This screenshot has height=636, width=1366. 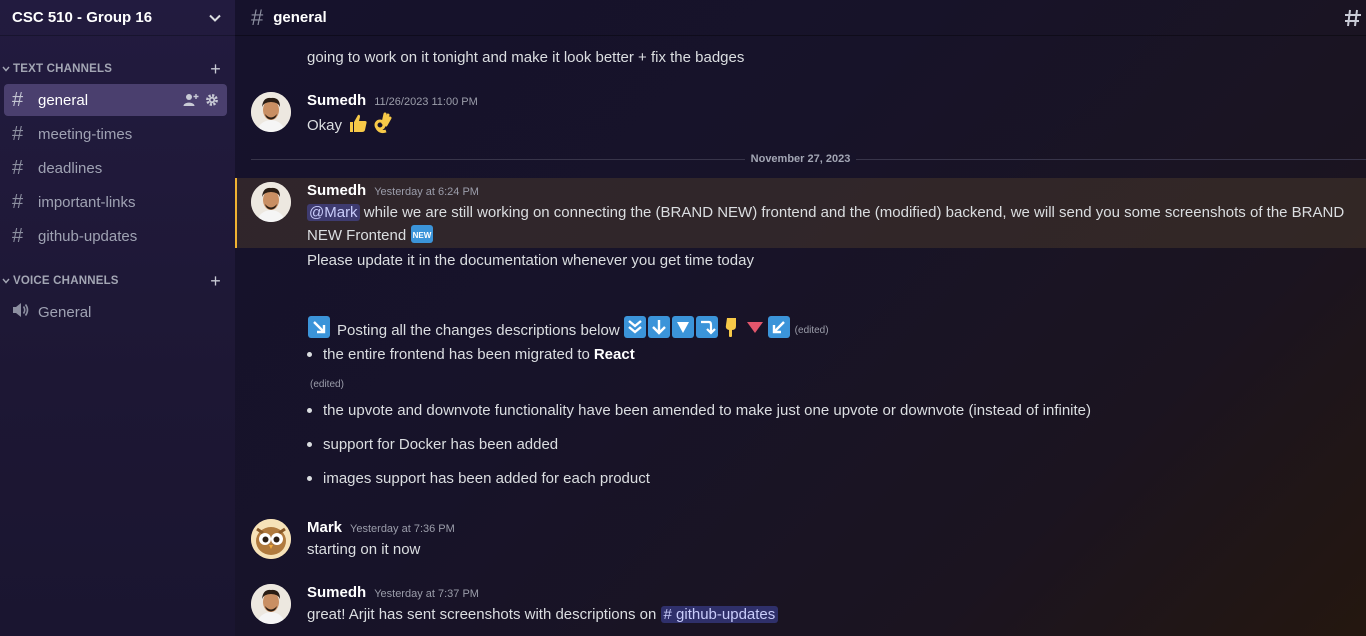 What do you see at coordinates (706, 330) in the screenshot?
I see `curved-down-arrow-emoji-icon` at bounding box center [706, 330].